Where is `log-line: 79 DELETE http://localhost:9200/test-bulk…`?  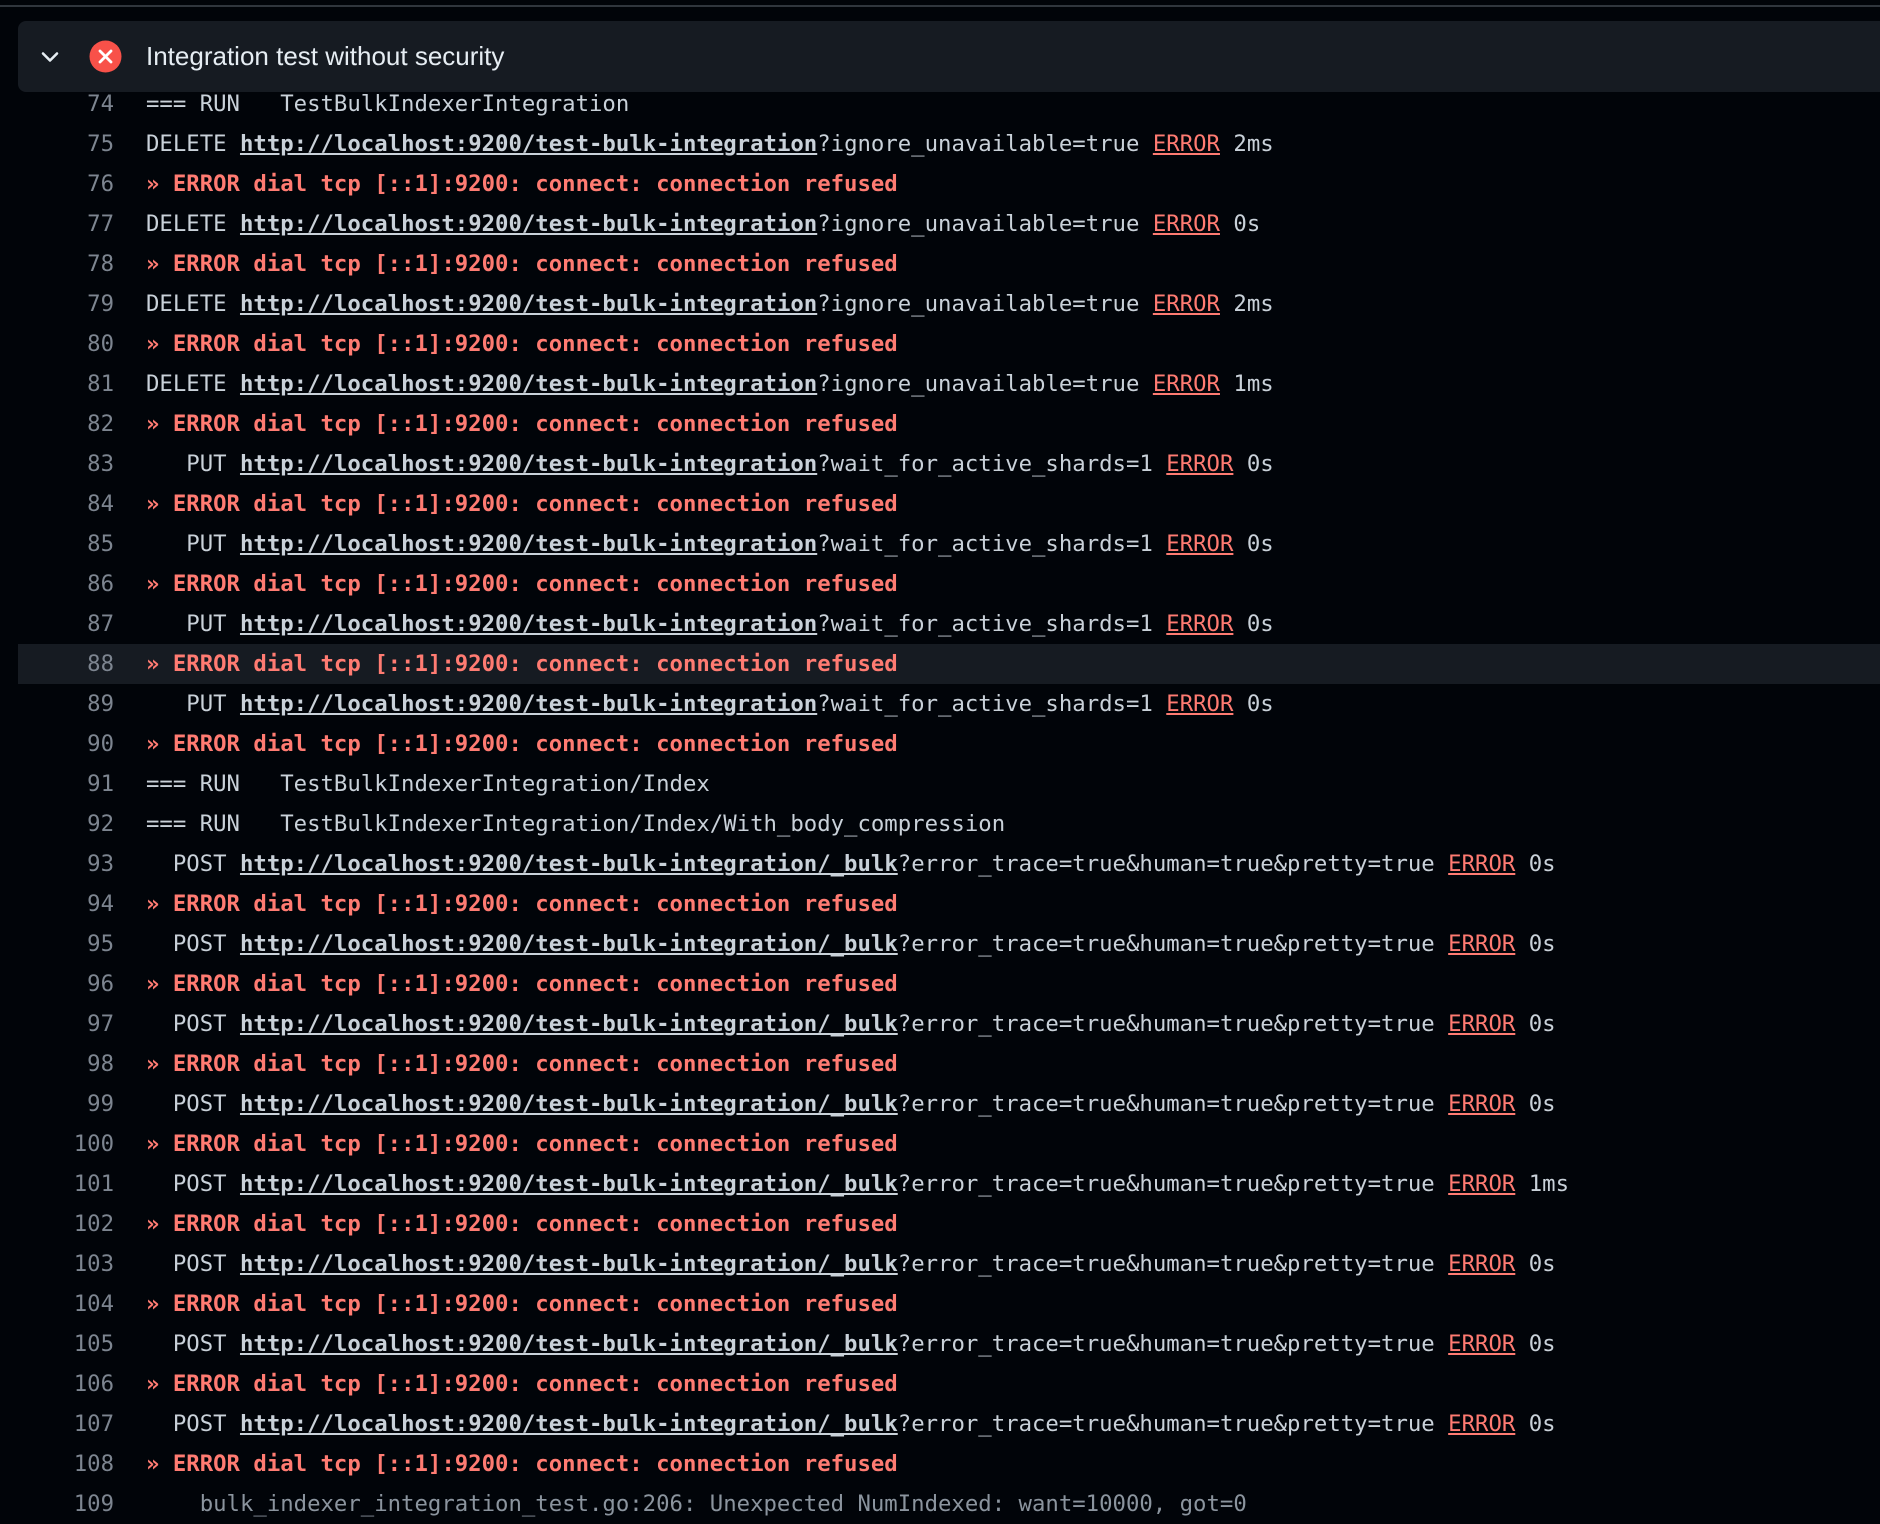 log-line: 79 DELETE http://localhost:9200/test-bulk… is located at coordinates (949, 304).